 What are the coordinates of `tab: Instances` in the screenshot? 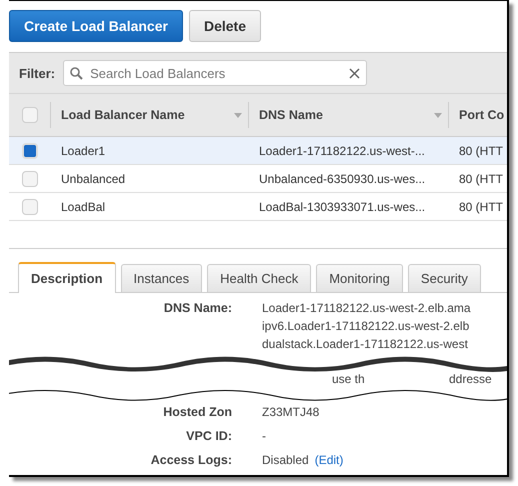 It's located at (161, 278).